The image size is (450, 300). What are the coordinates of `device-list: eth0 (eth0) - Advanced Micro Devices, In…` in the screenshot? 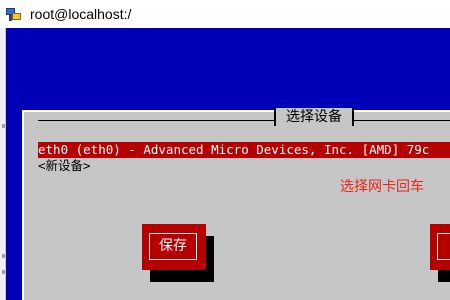 It's located at (244, 158).